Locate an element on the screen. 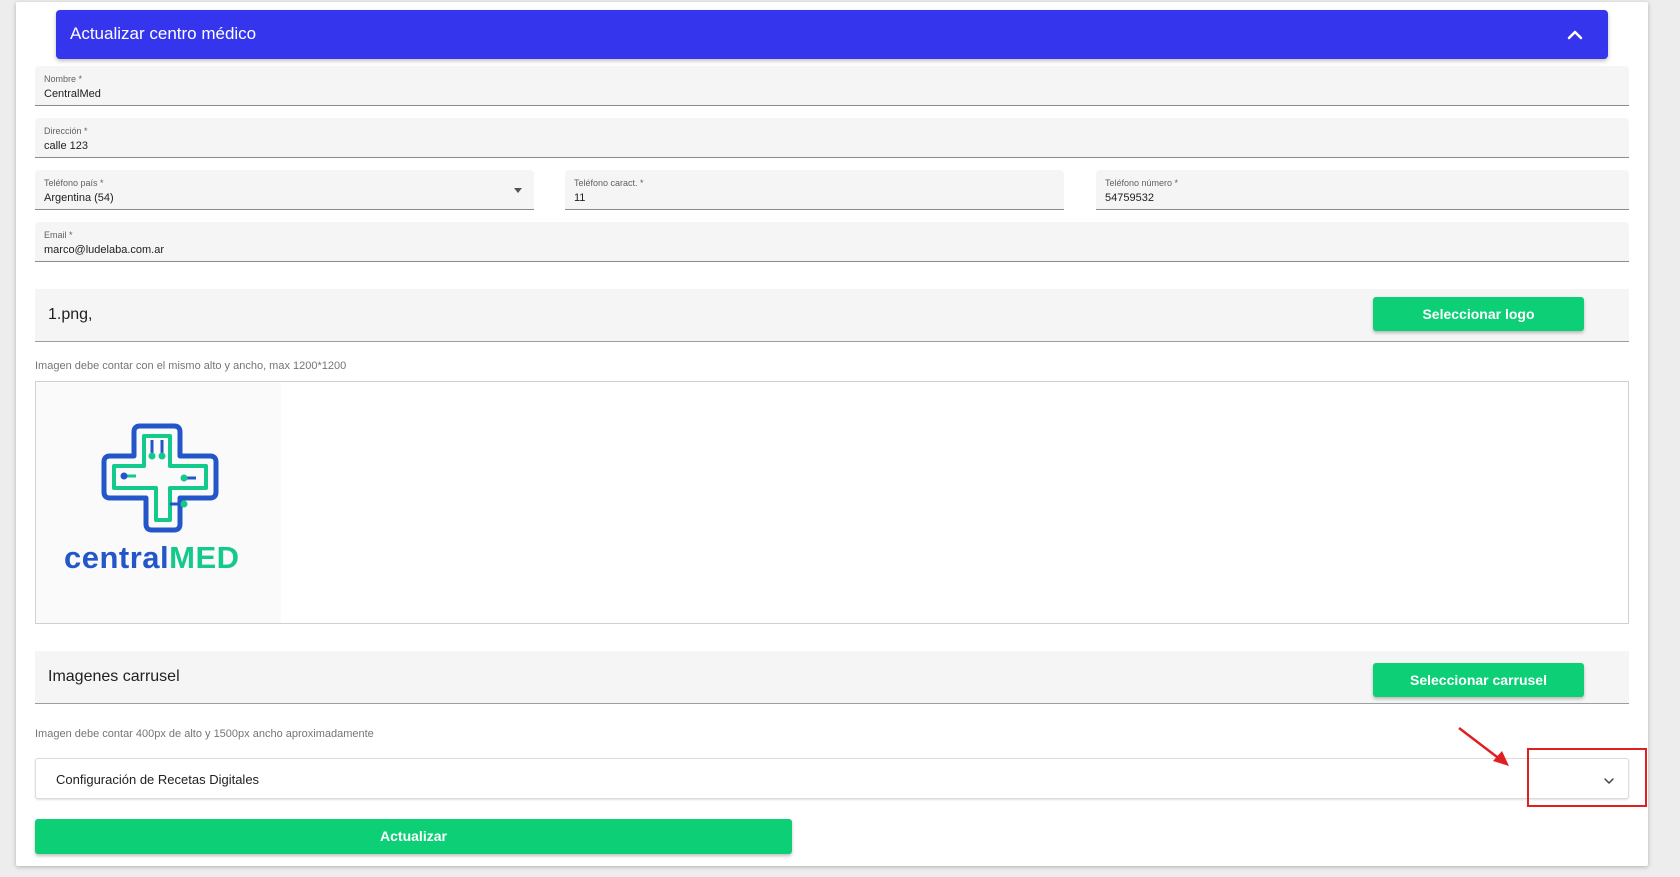 This screenshot has height=877, width=1680. chevron-up-icon is located at coordinates (1575, 35).